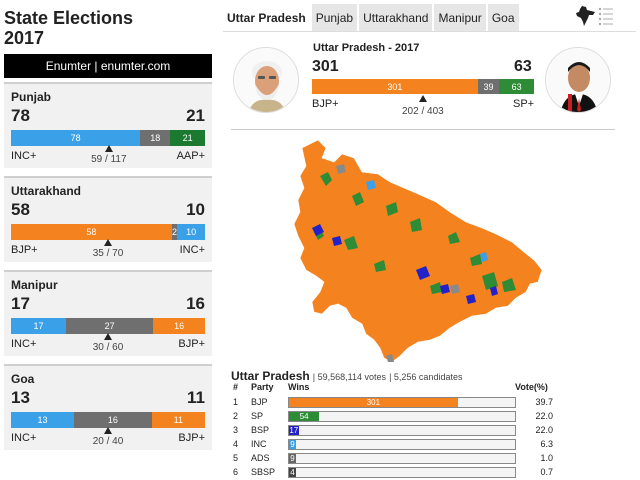  What do you see at coordinates (423, 111) in the screenshot?
I see `header-majority: 202 / 403` at bounding box center [423, 111].